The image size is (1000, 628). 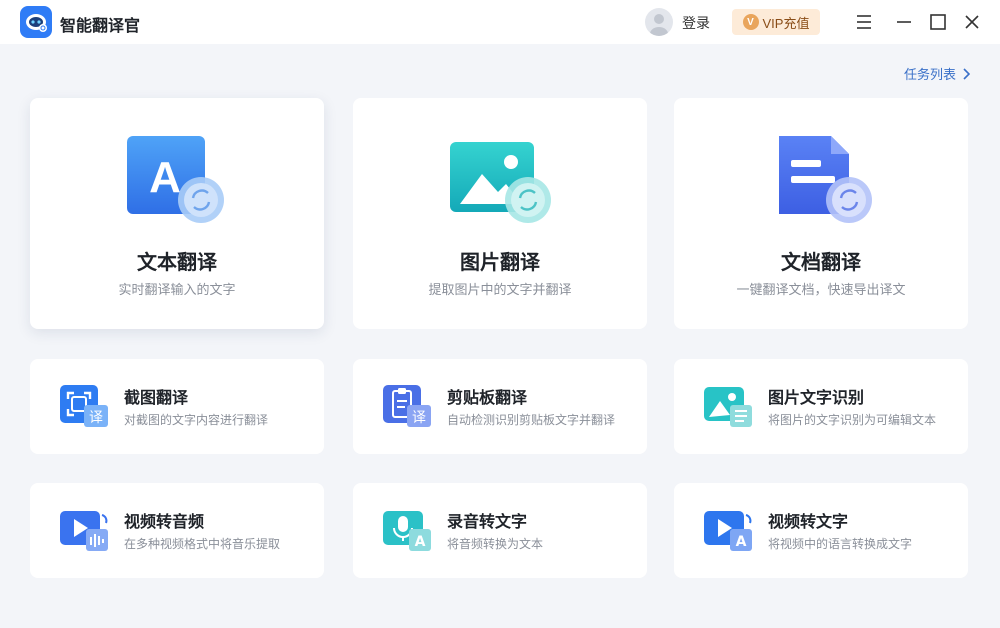 I want to click on card-desc: 将图片的文字识别为可编辑文本, so click(x=852, y=420).